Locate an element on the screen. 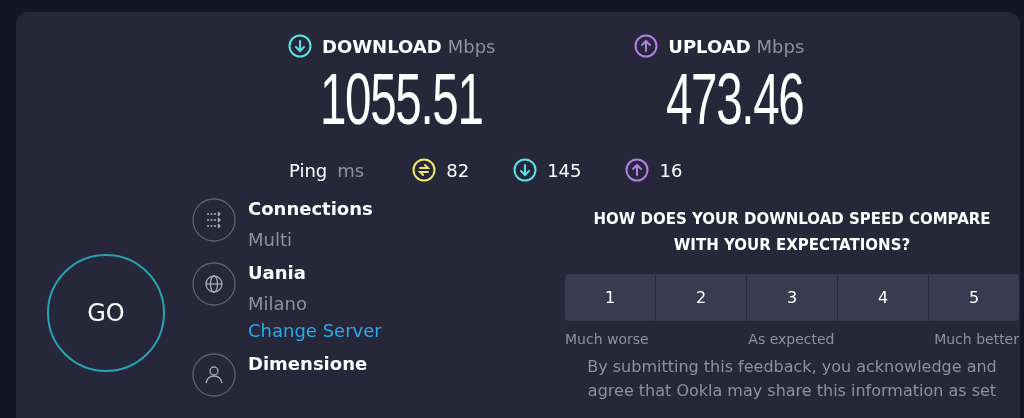 The height and width of the screenshot is (418, 1024). speed-value: 473.46 is located at coordinates (735, 99).